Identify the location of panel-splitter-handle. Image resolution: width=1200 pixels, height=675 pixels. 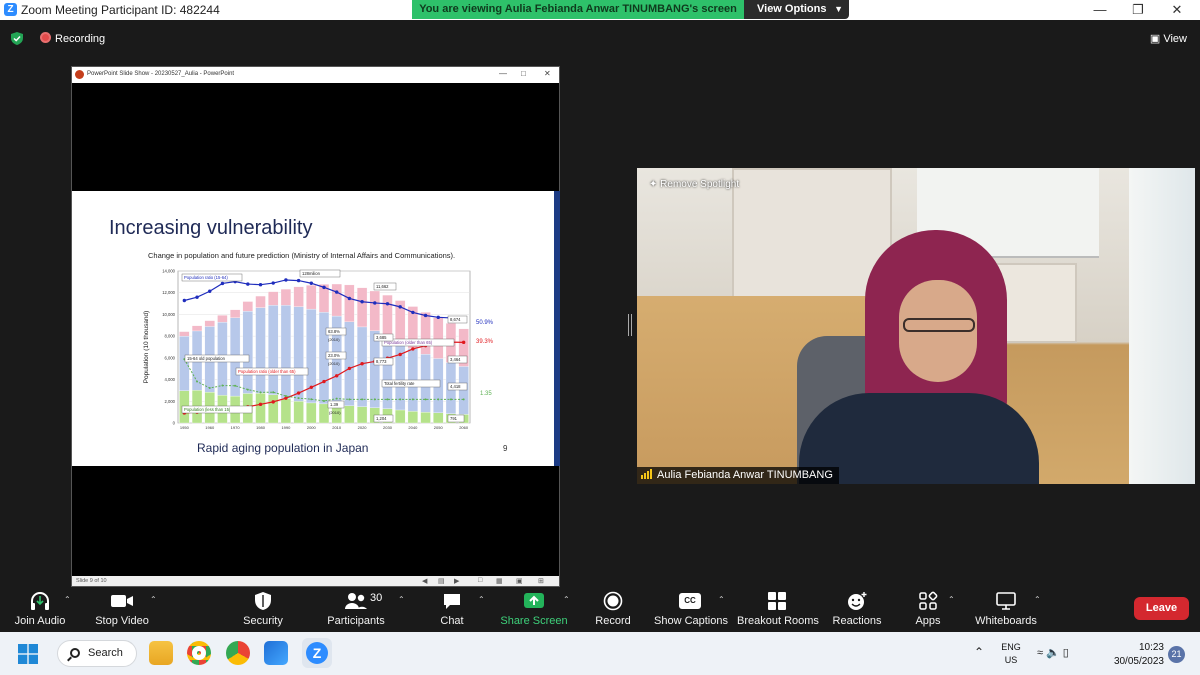
(630, 325).